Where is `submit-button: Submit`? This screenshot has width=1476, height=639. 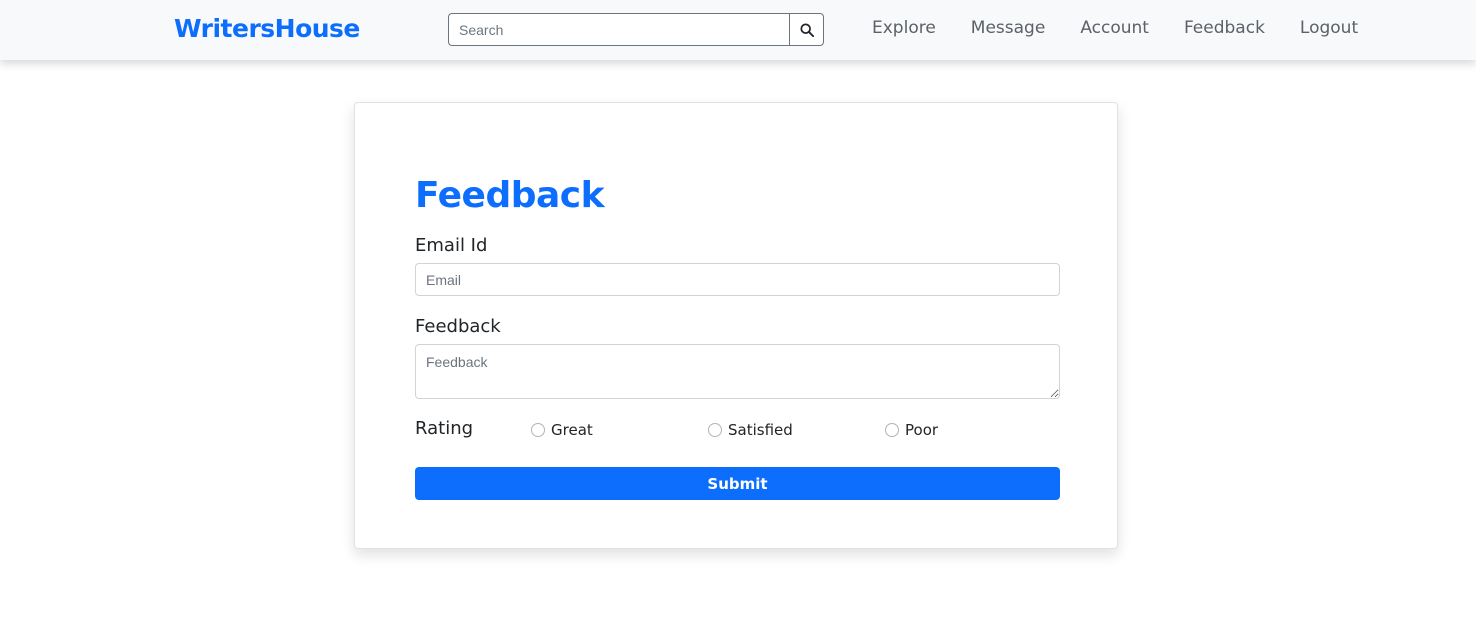 submit-button: Submit is located at coordinates (737, 483).